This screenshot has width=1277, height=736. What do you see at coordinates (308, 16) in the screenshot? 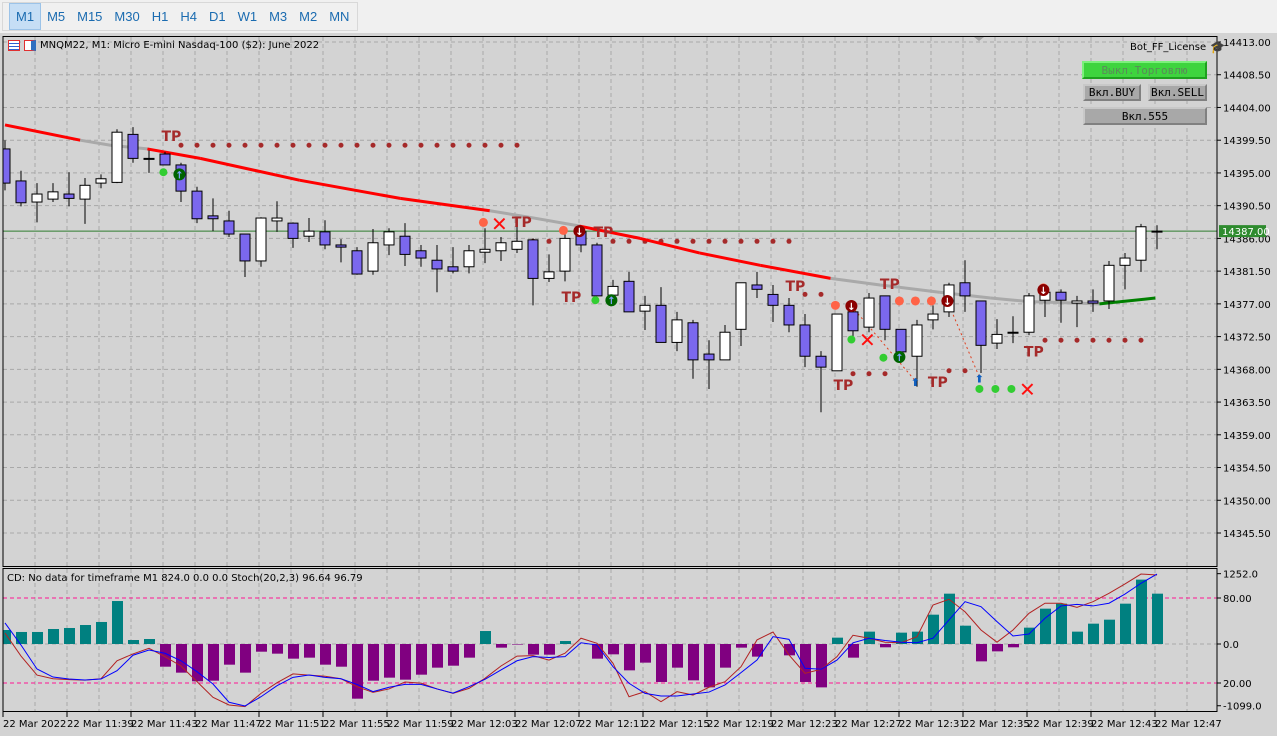
I see `timeframe-m2: M2` at bounding box center [308, 16].